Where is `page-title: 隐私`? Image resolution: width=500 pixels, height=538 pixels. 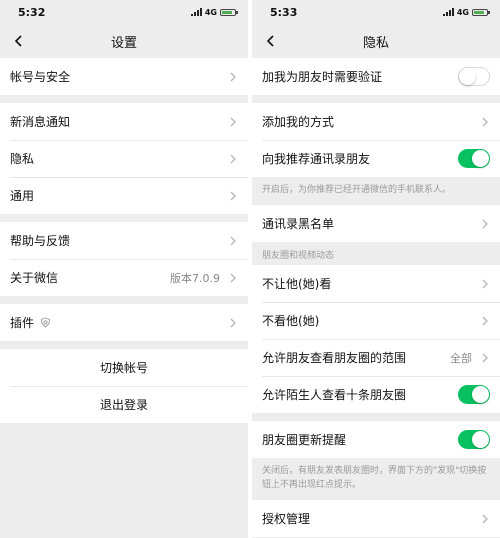 page-title: 隐私 is located at coordinates (375, 43).